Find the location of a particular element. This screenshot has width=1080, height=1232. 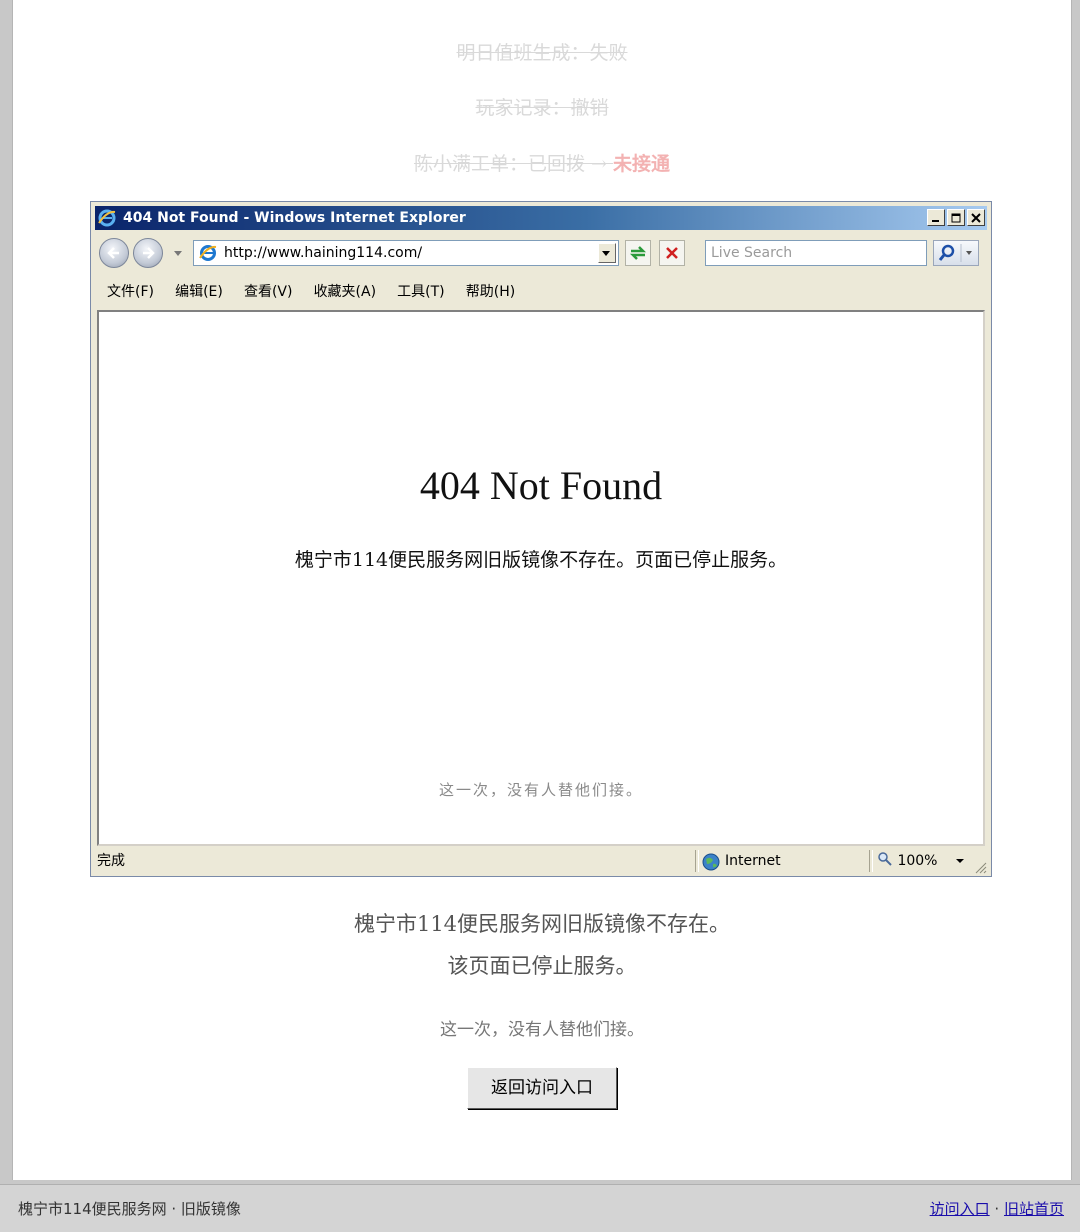

maximize-icon is located at coordinates (956, 218).